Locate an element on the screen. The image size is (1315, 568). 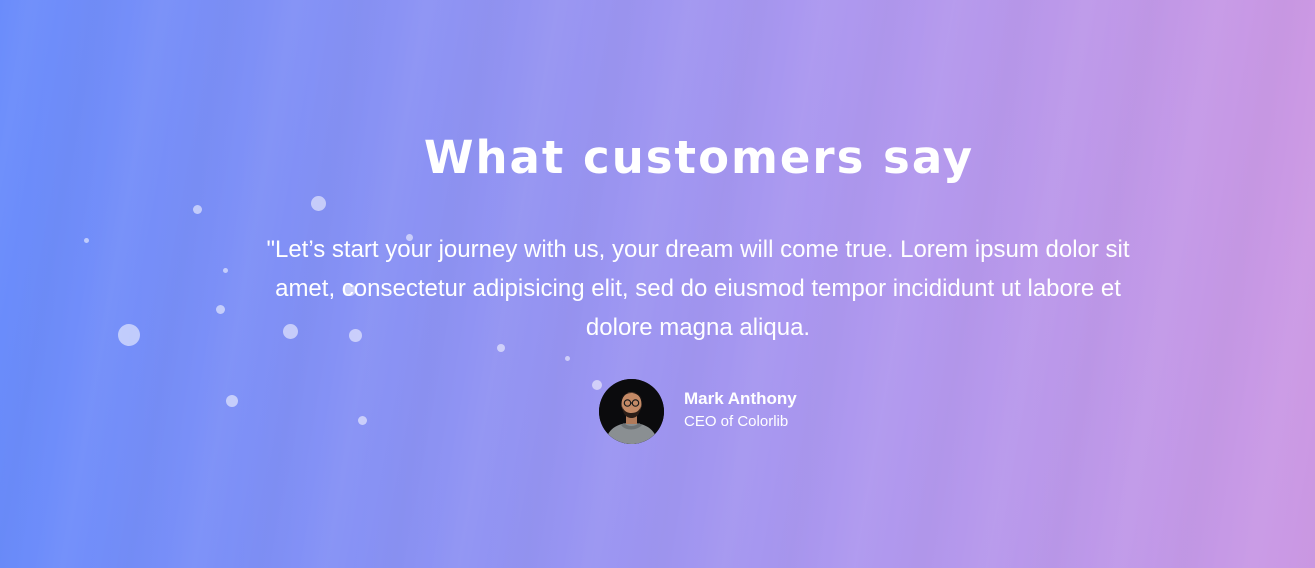
testimonial-author: Mark Anthony CEO of Colorlib is located at coordinates (698, 411).